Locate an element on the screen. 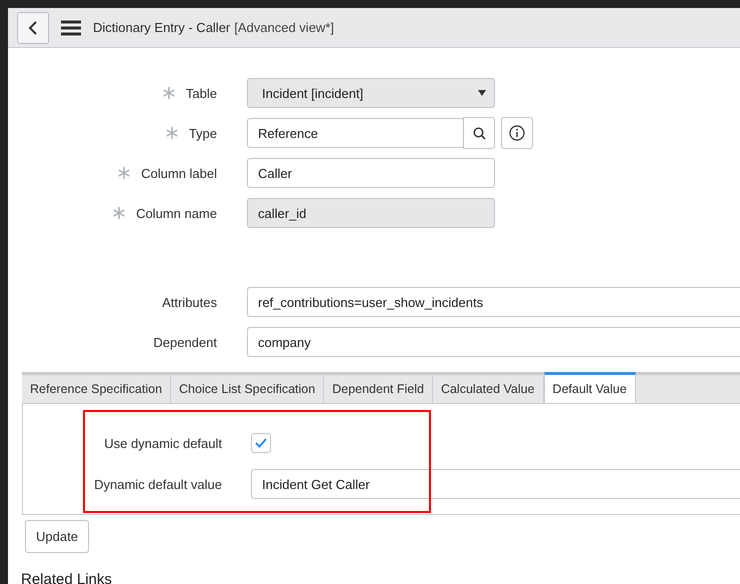 The image size is (740, 584). back-icon is located at coordinates (33, 27).